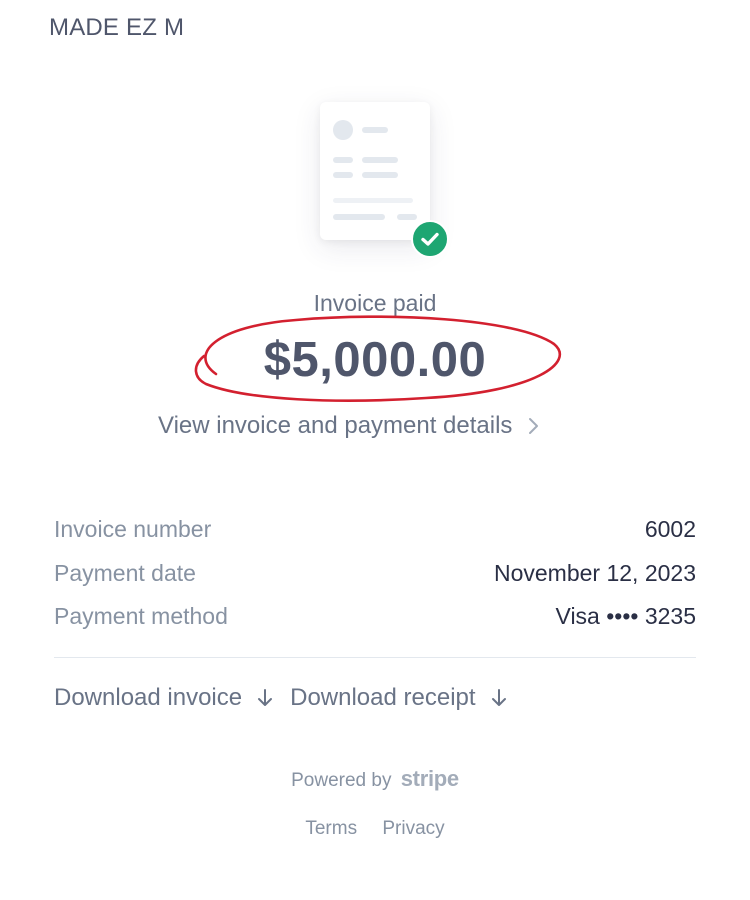 This screenshot has height=900, width=750. I want to click on payment-date-row: Payment date November 12, 2023, so click(375, 574).